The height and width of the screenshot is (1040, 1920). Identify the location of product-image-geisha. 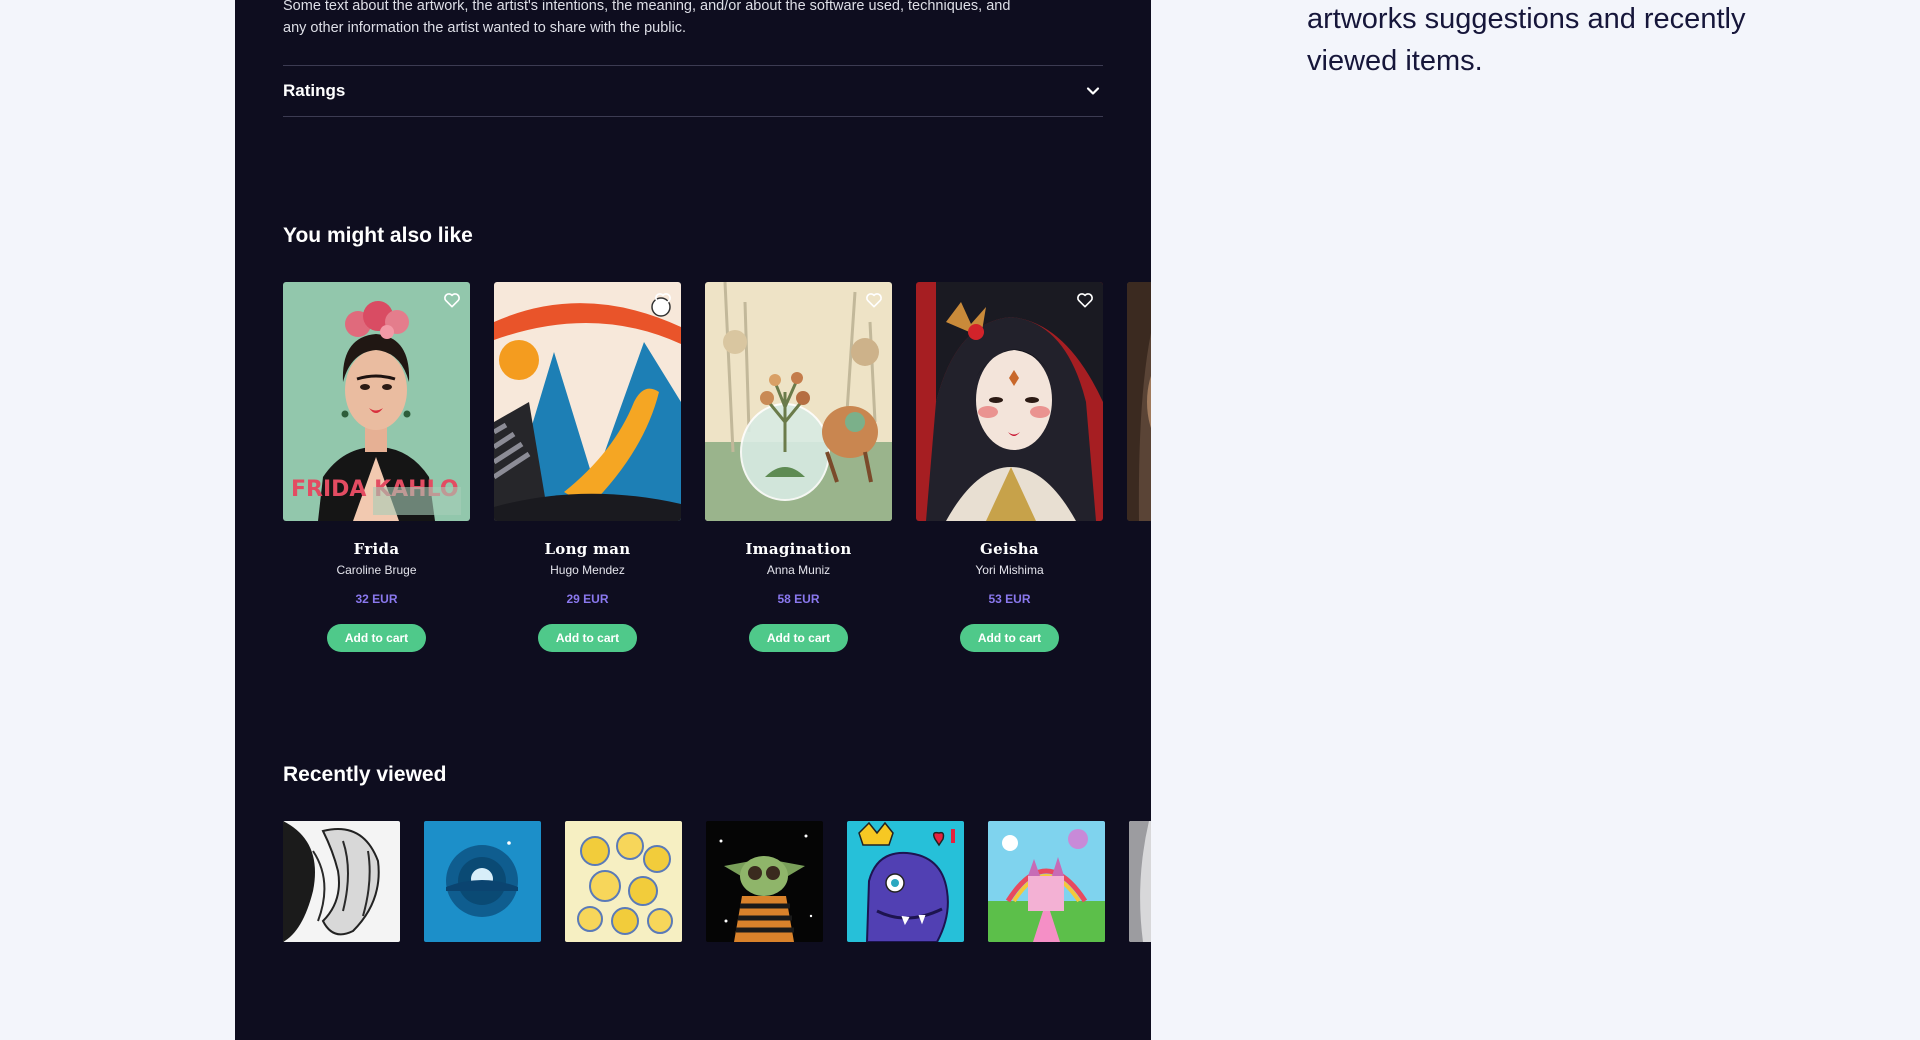
(1009, 401).